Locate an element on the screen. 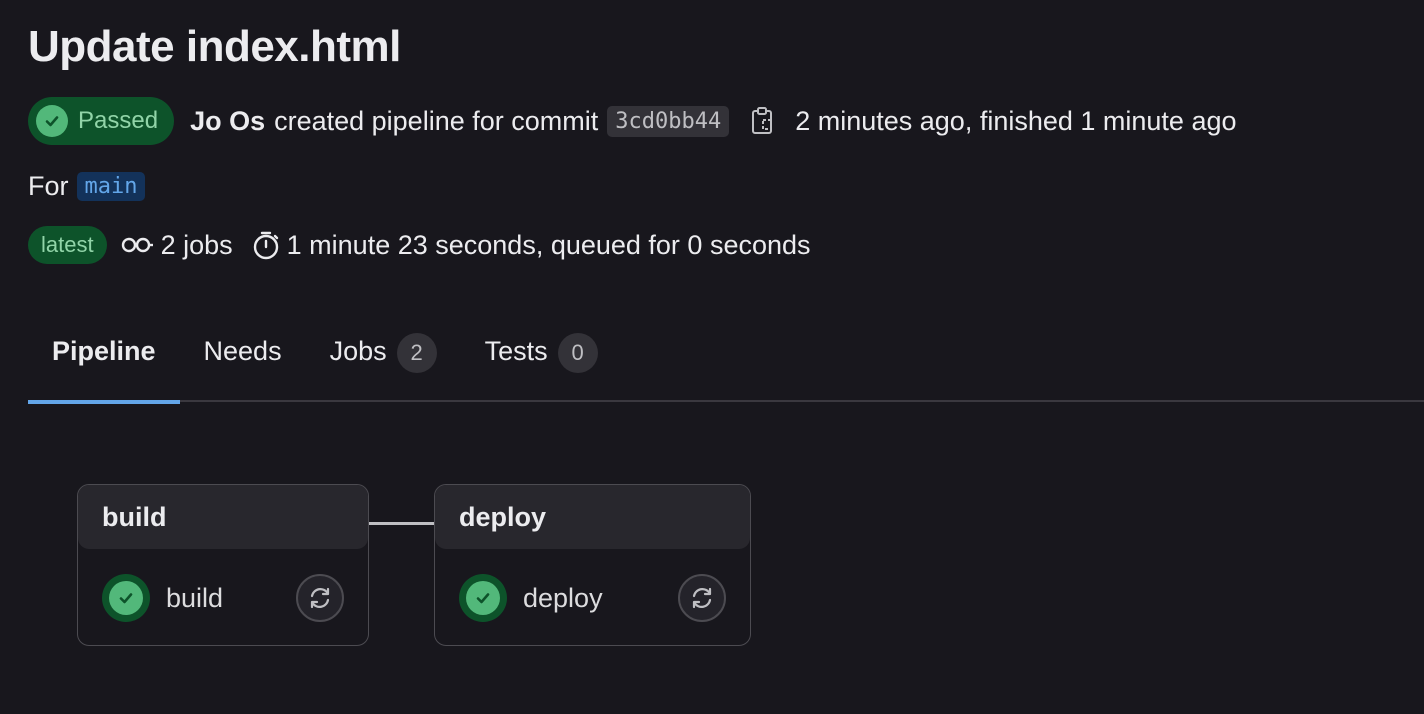  action-text: created pipeline for commit is located at coordinates (436, 120).